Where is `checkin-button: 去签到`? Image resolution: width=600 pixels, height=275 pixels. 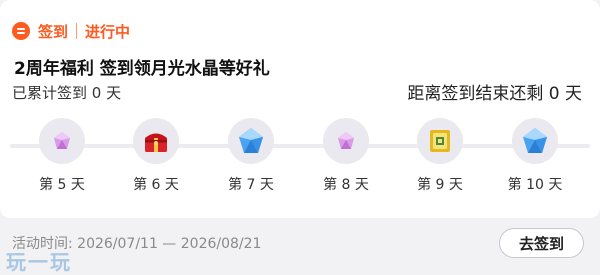 checkin-button: 去签到 is located at coordinates (541, 243).